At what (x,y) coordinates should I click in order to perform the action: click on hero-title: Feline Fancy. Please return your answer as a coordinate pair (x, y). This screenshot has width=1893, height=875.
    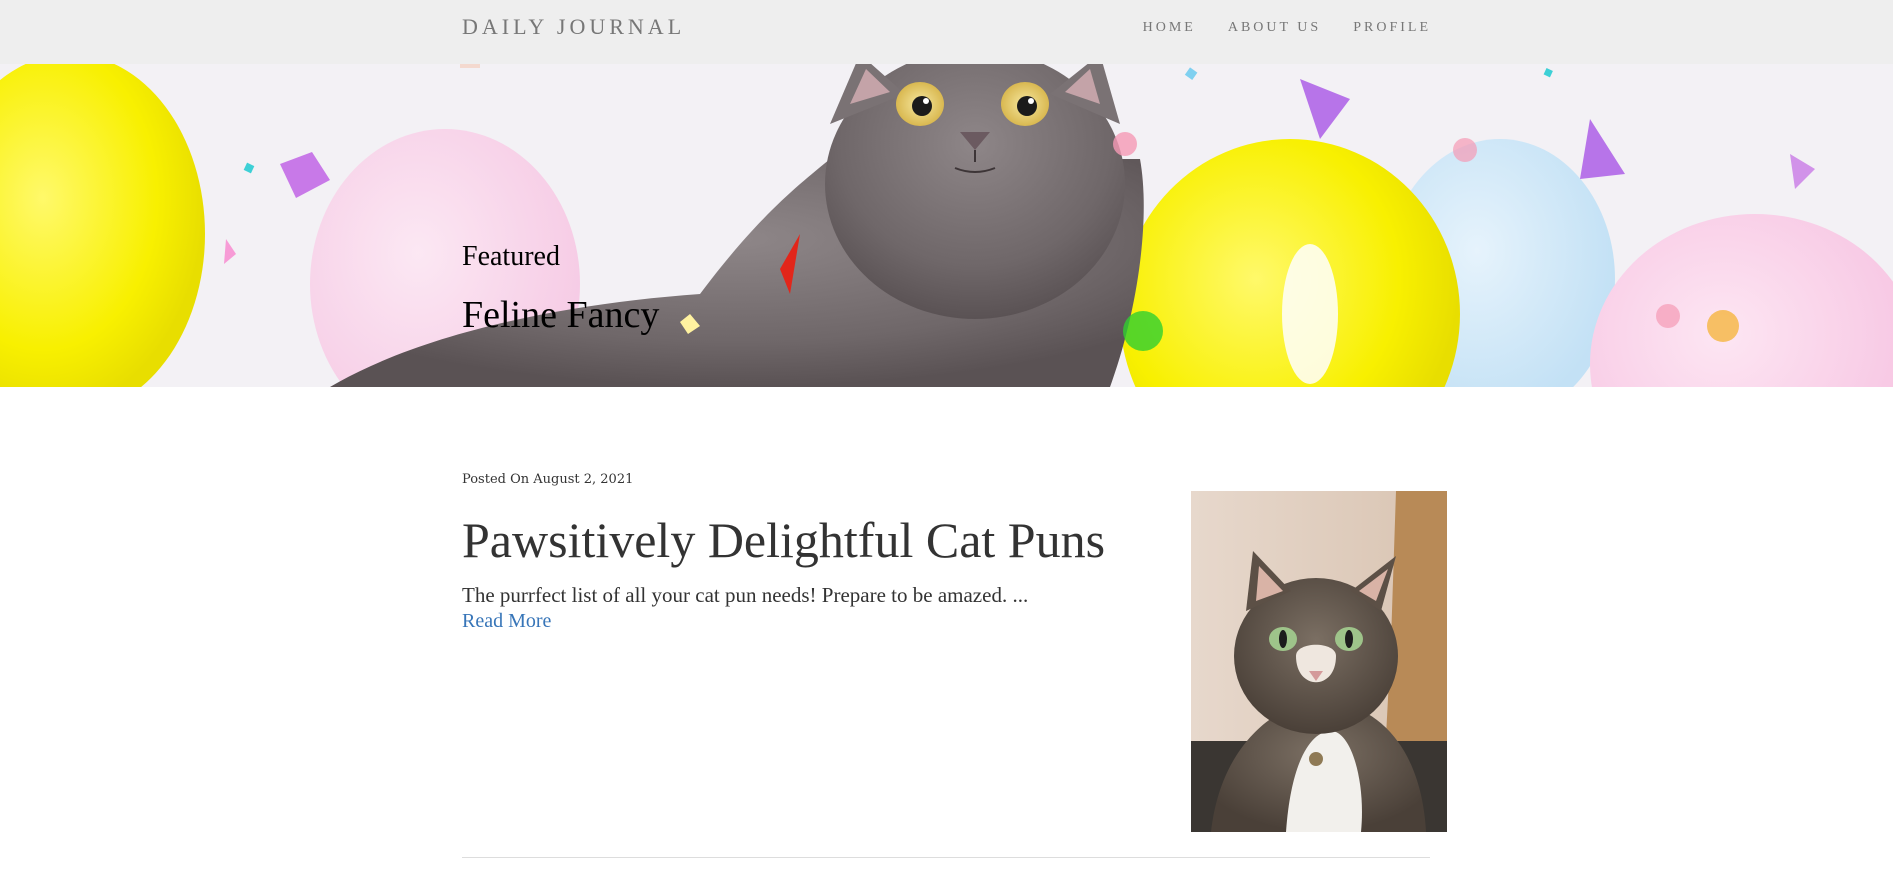
    Looking at the image, I should click on (560, 315).